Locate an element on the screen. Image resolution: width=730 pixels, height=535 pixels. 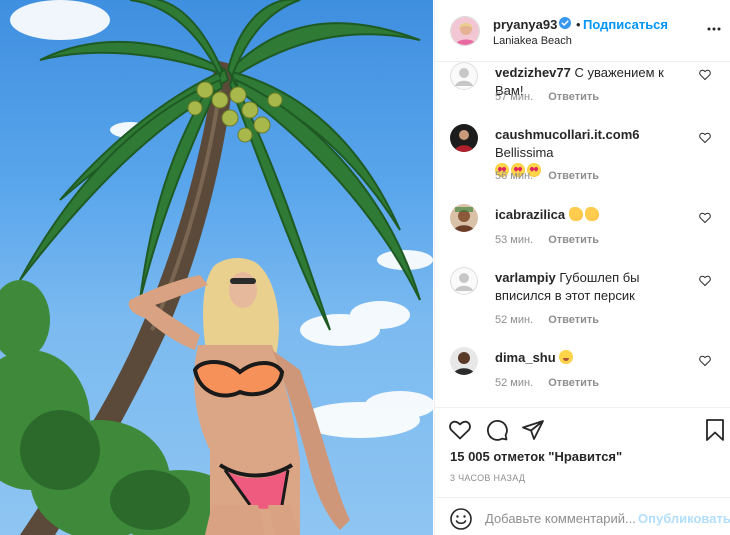
author-avatar is located at coordinates (465, 31).